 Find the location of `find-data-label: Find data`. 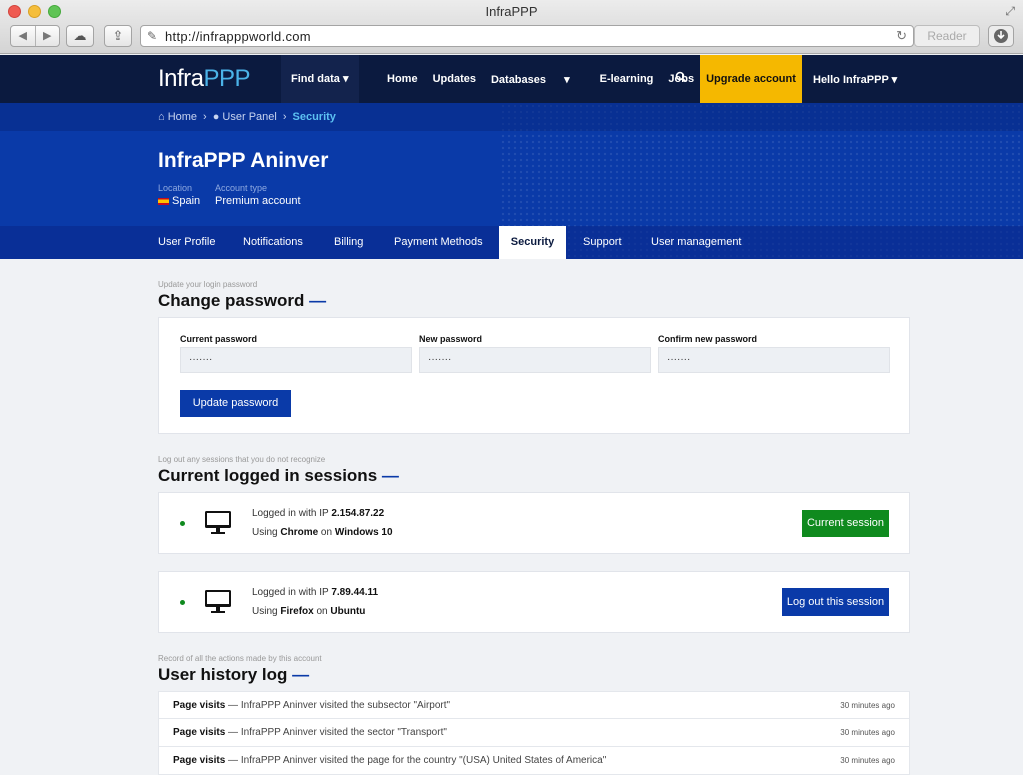

find-data-label: Find data is located at coordinates (315, 79).